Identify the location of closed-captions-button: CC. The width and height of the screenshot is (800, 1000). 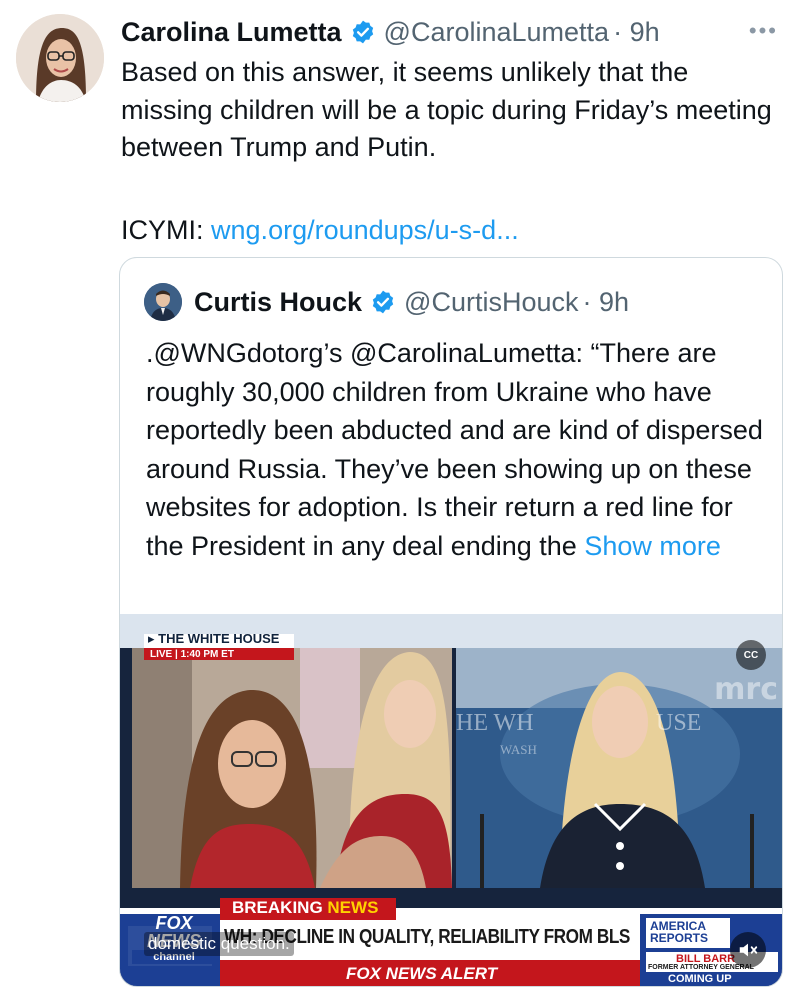
(751, 655).